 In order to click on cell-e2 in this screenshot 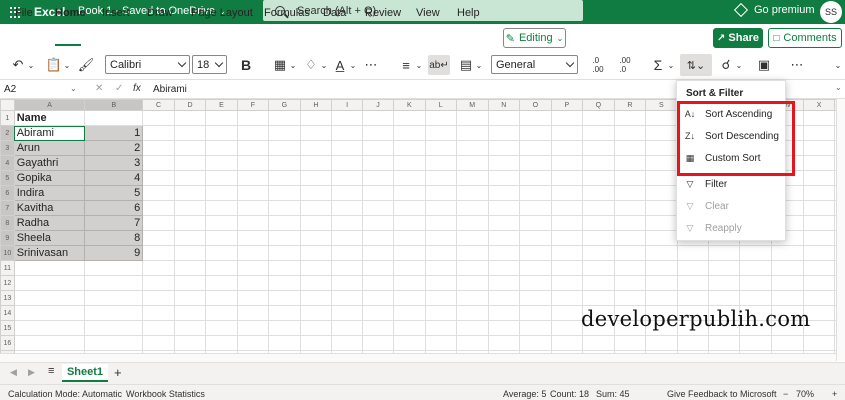, I will do `click(221, 133)`.